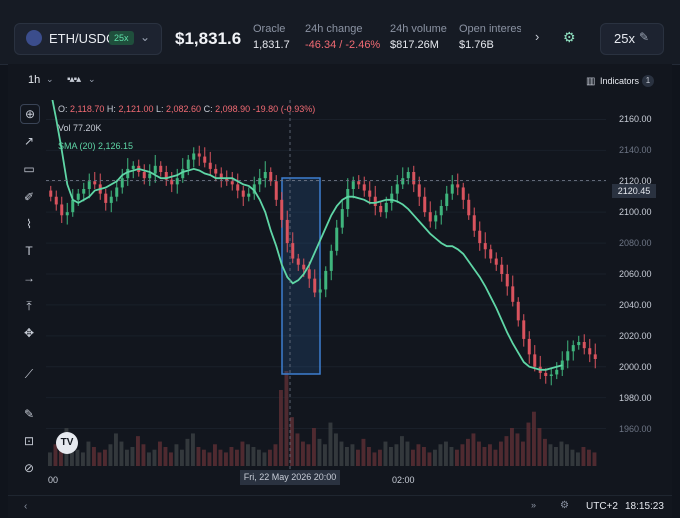  I want to click on ruler-icon: ⟋, so click(29, 374).